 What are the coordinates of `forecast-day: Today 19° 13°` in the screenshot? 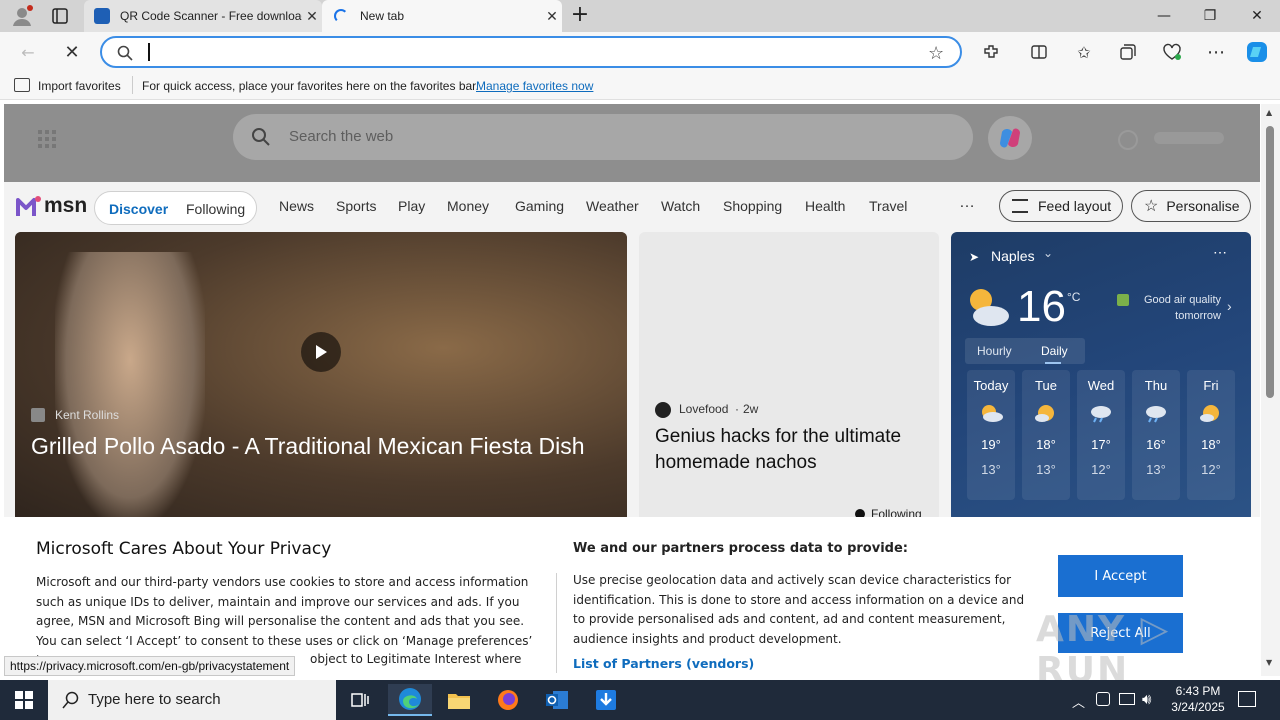 It's located at (991, 435).